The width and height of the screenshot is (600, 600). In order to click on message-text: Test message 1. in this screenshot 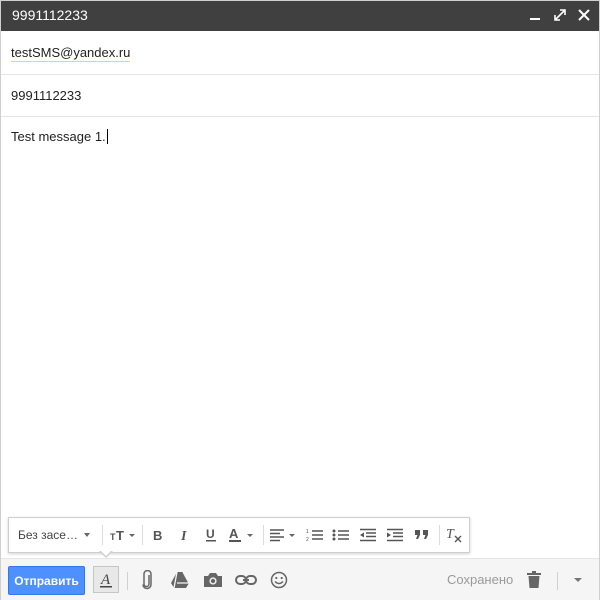, I will do `click(58, 136)`.